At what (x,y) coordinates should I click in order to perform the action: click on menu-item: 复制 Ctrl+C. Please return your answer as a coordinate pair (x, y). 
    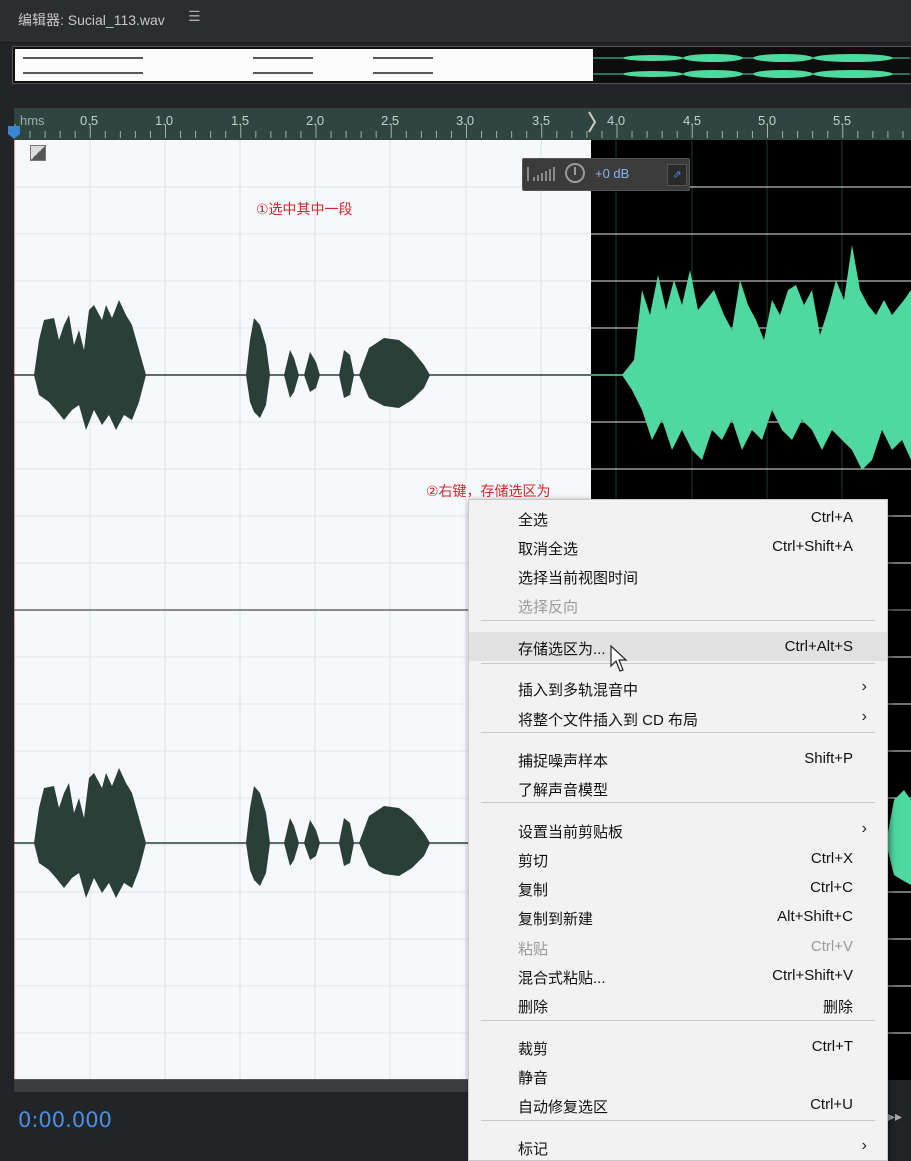
    Looking at the image, I should click on (678, 887).